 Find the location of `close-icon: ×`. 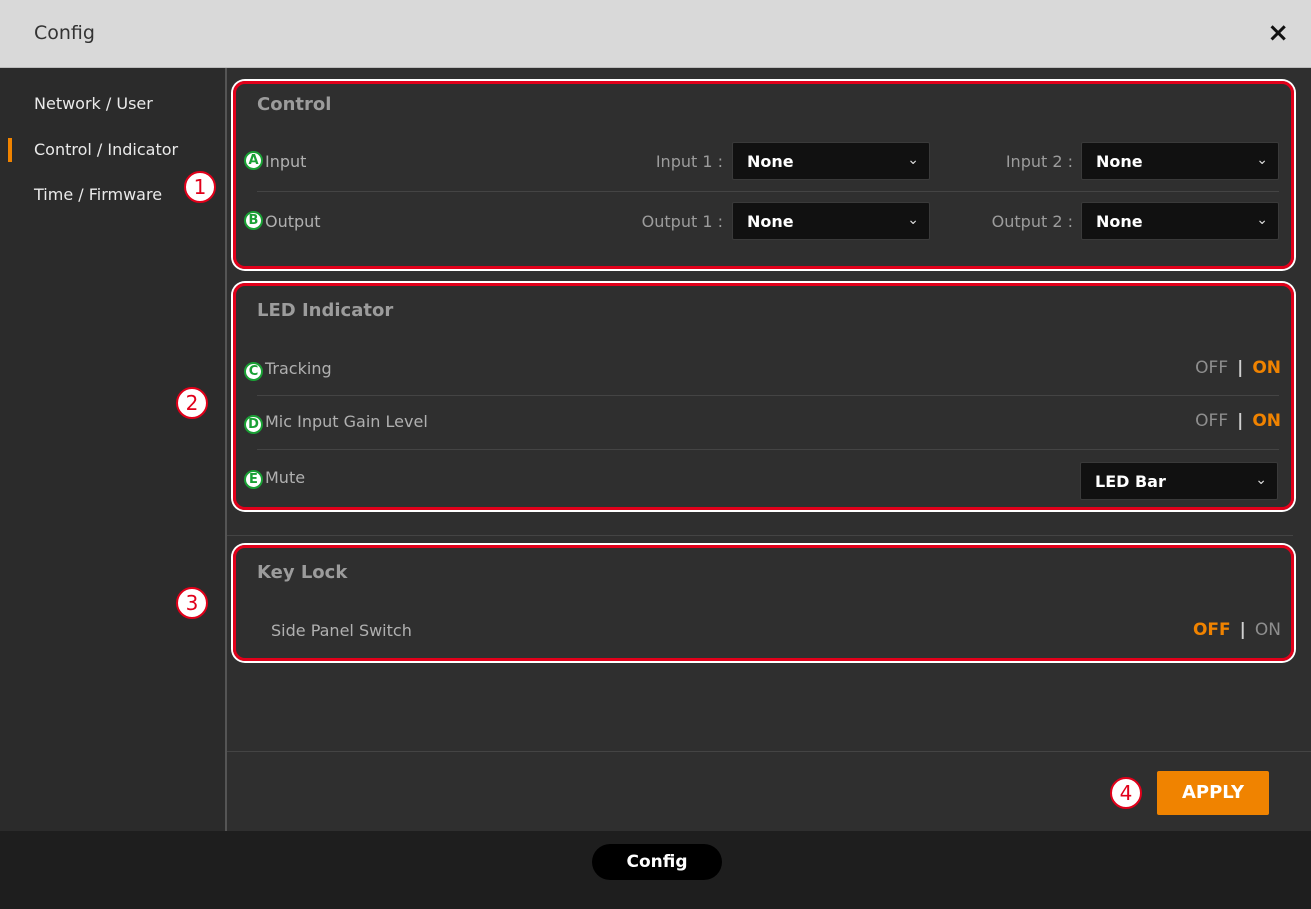

close-icon: × is located at coordinates (1278, 33).